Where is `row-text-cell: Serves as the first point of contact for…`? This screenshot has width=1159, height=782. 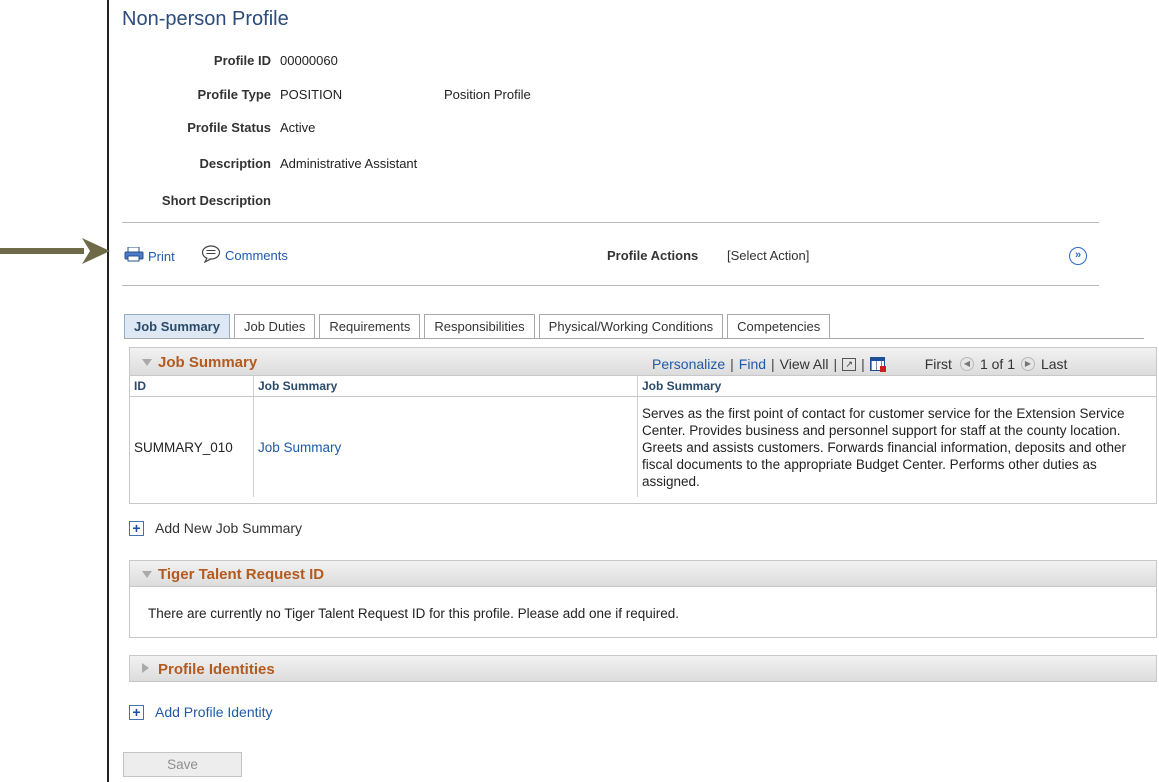 row-text-cell: Serves as the first point of contact for… is located at coordinates (884, 447).